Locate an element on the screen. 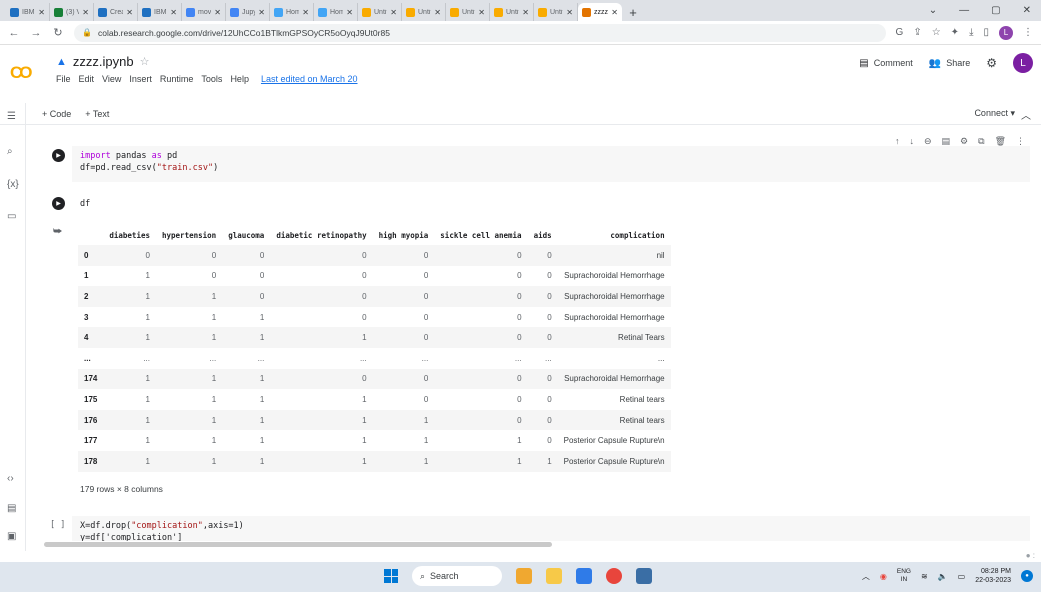  menu-item-file: File is located at coordinates (63, 79).